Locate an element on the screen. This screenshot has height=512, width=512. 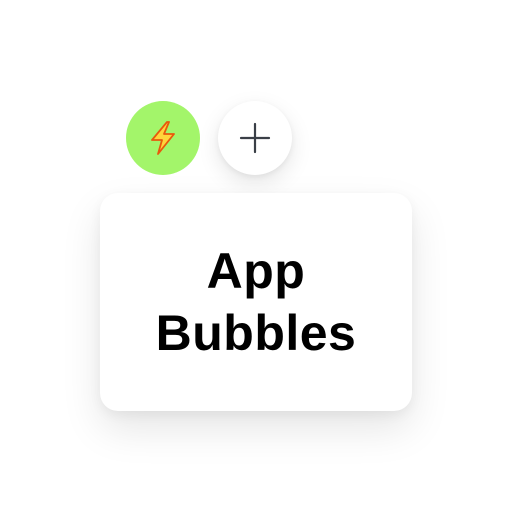
popover-title: App Bubbles is located at coordinates (256, 302).